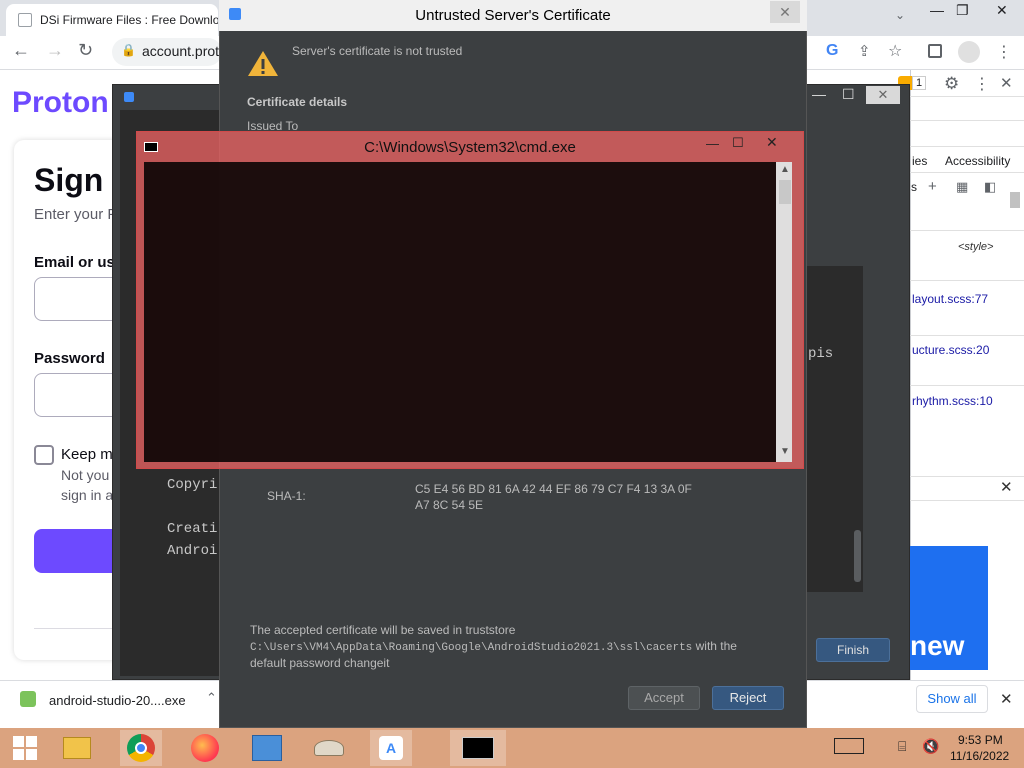 Image resolution: width=1024 pixels, height=768 pixels. Describe the element at coordinates (919, 83) in the screenshot. I see `issues-count: 1` at that location.